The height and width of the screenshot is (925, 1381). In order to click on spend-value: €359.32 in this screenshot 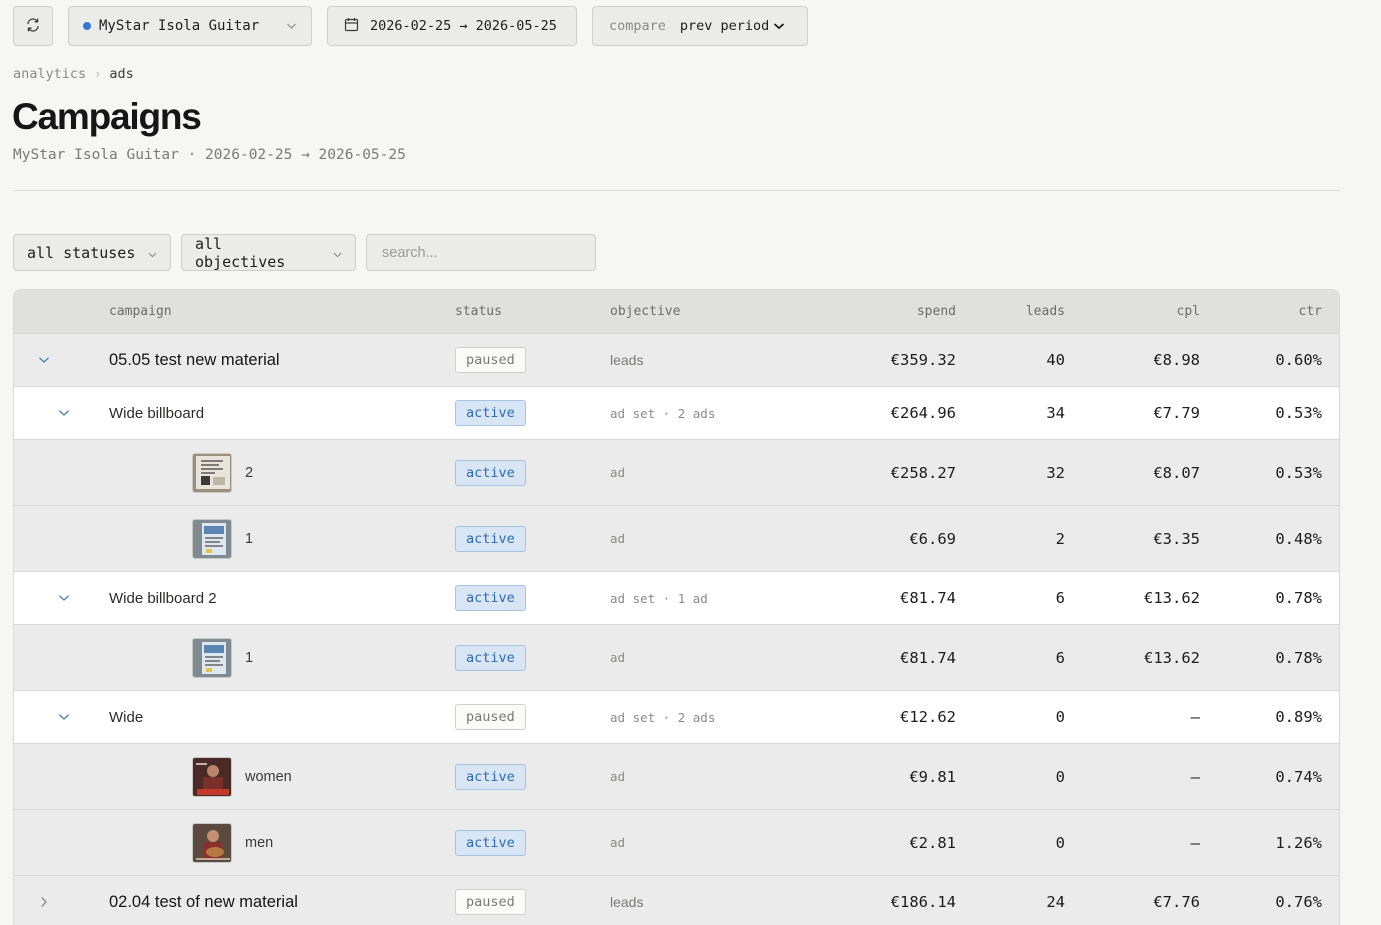, I will do `click(923, 360)`.